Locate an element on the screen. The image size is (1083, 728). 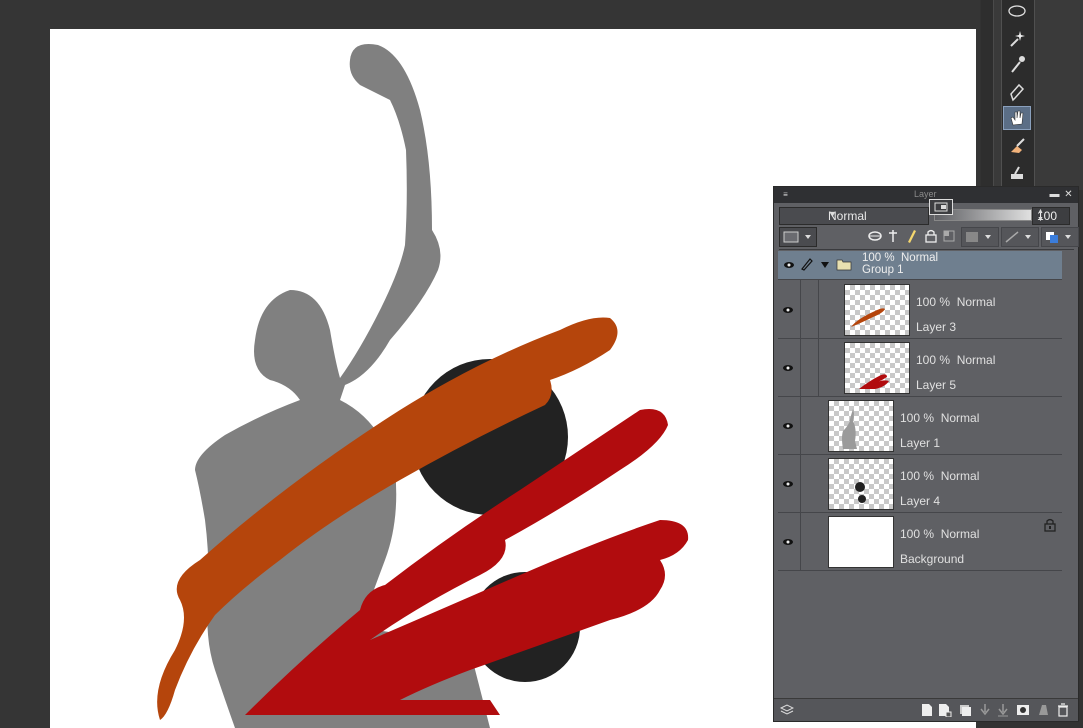
layer-panel-titlebar: Layer ≡ ▬ ✕ is located at coordinates (926, 195).